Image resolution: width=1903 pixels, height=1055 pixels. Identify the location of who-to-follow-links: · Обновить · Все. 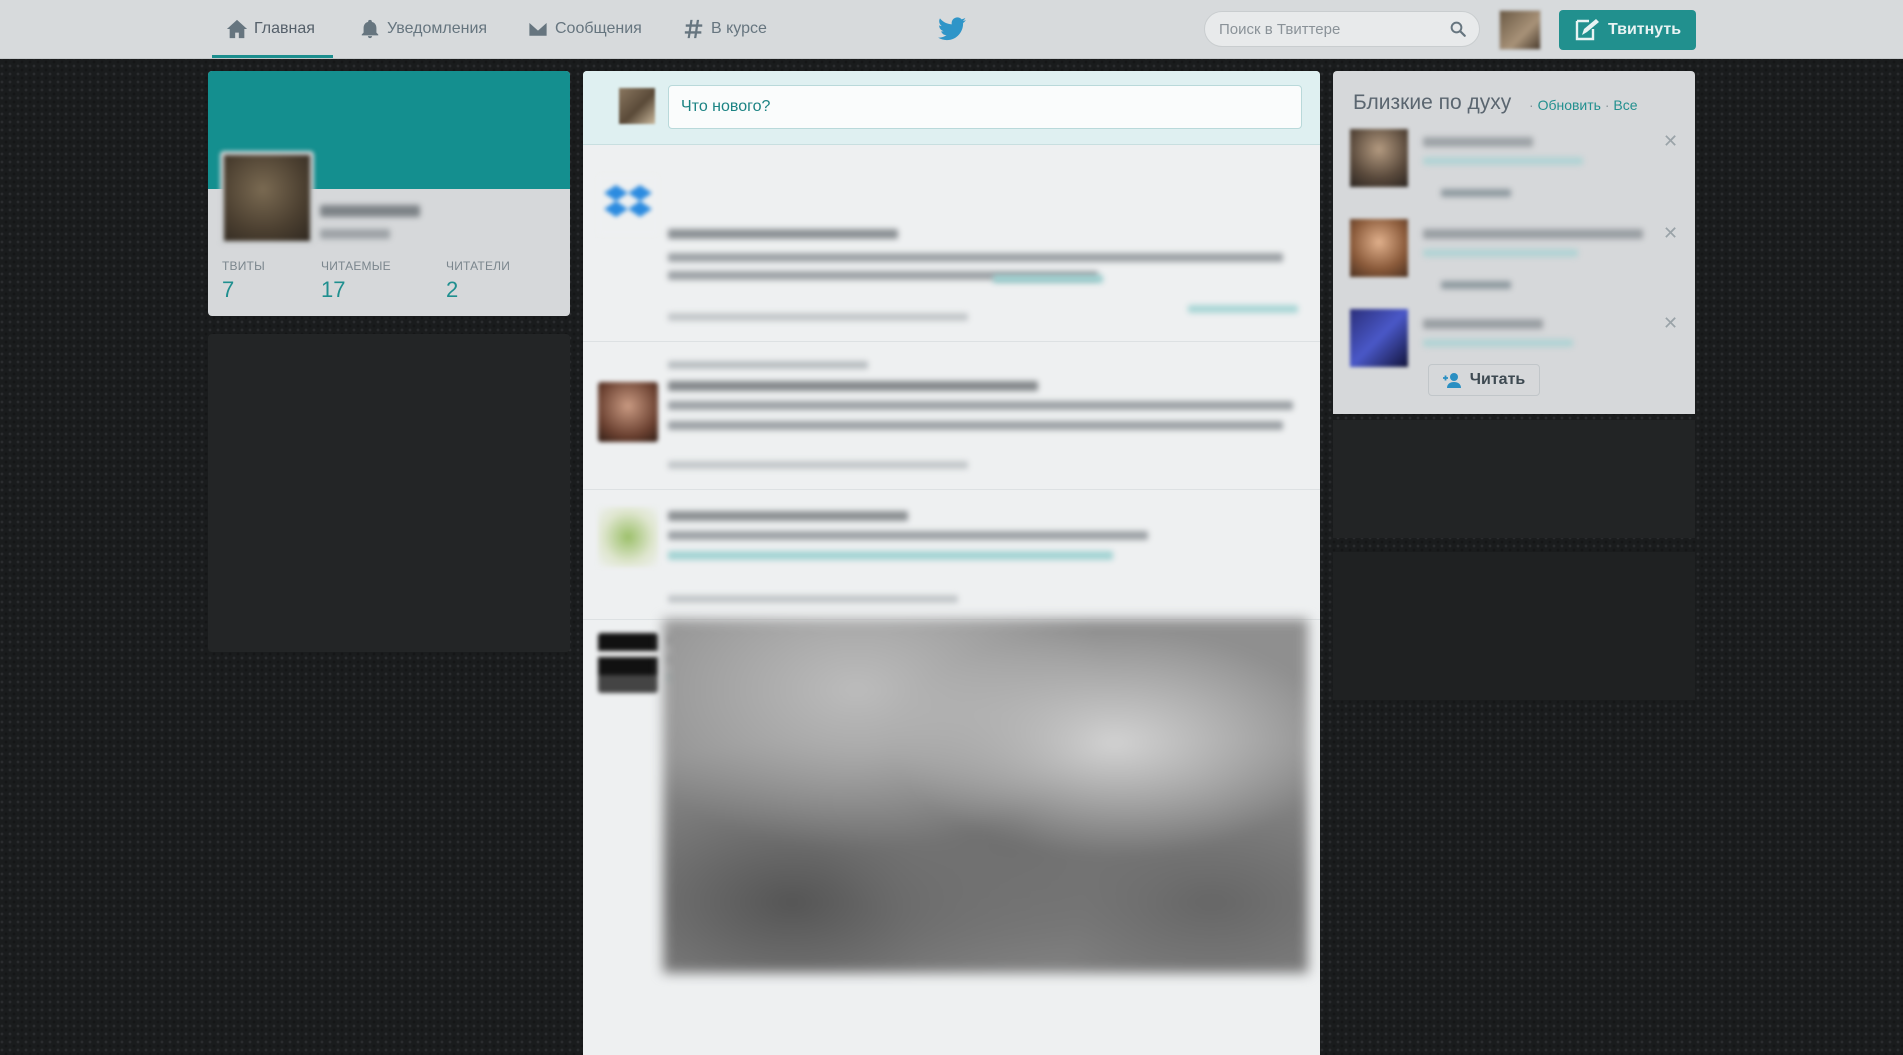
(1583, 105).